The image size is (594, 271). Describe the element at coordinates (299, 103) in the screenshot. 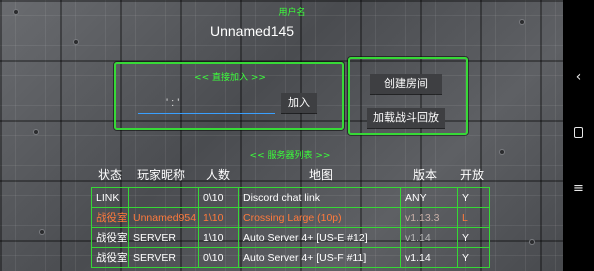

I see `join-button: 加入` at that location.